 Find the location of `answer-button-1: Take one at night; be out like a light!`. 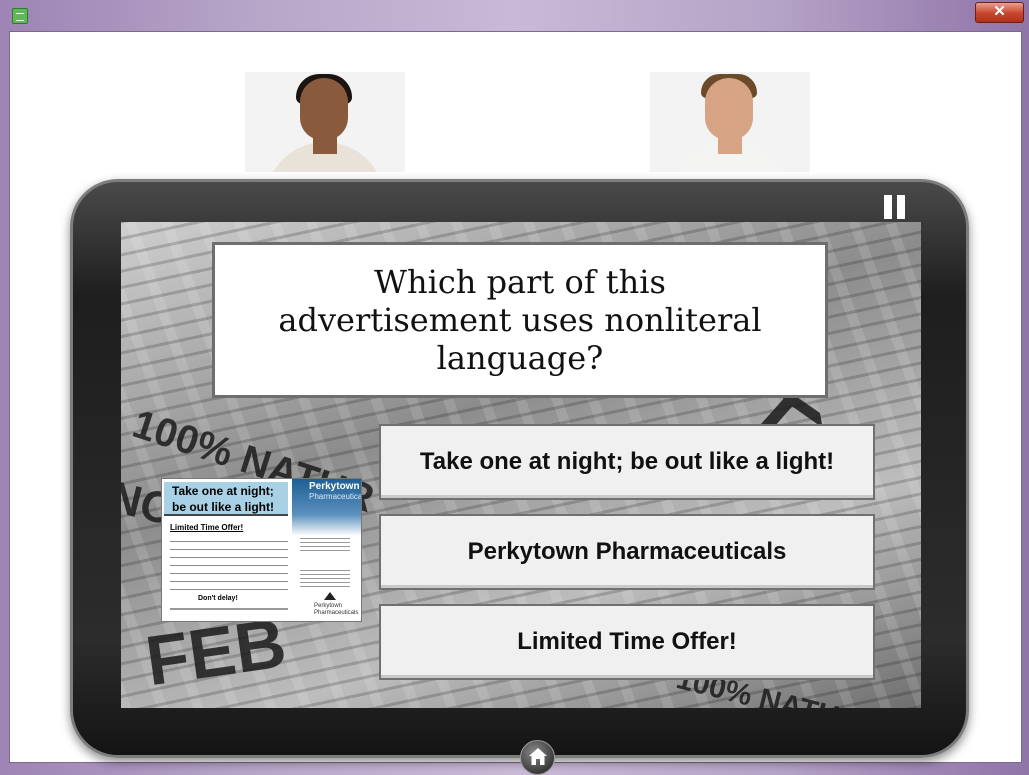

answer-button-1: Take one at night; be out like a light! is located at coordinates (627, 462).